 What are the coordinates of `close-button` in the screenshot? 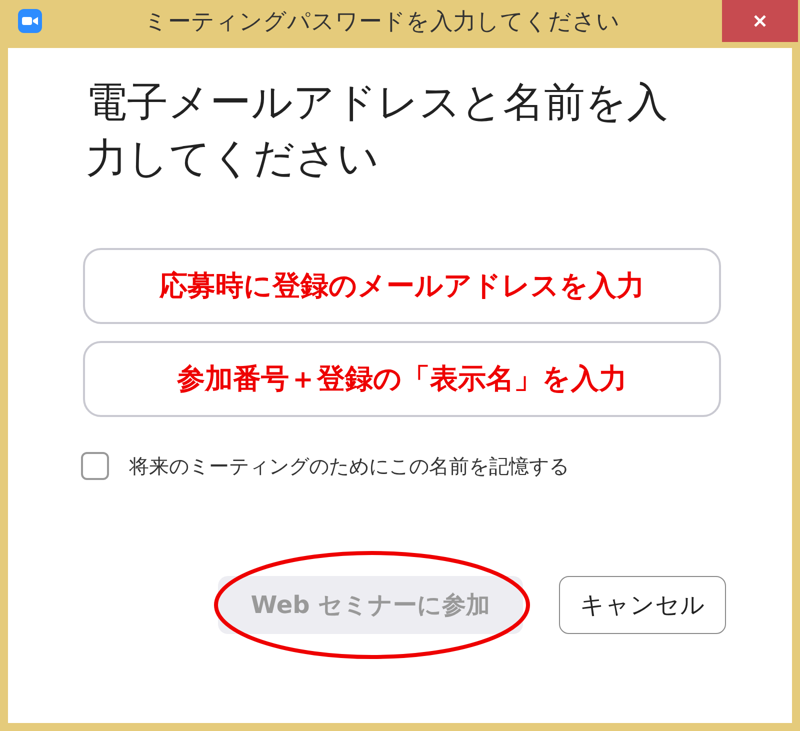 It's located at (760, 21).